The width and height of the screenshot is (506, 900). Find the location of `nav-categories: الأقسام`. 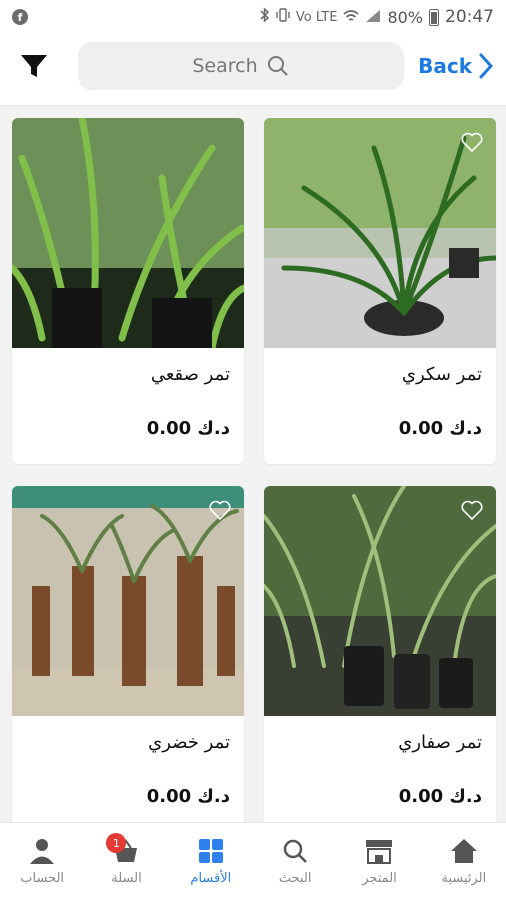

nav-categories: الأقسام is located at coordinates (211, 861).